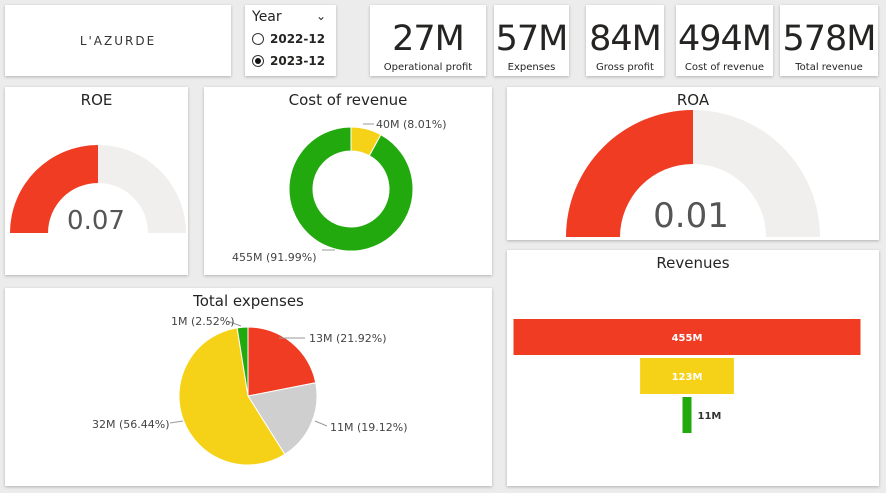 This screenshot has width=886, height=493. What do you see at coordinates (274, 257) in the screenshot?
I see `slice-label-green: 455M (91.99%)` at bounding box center [274, 257].